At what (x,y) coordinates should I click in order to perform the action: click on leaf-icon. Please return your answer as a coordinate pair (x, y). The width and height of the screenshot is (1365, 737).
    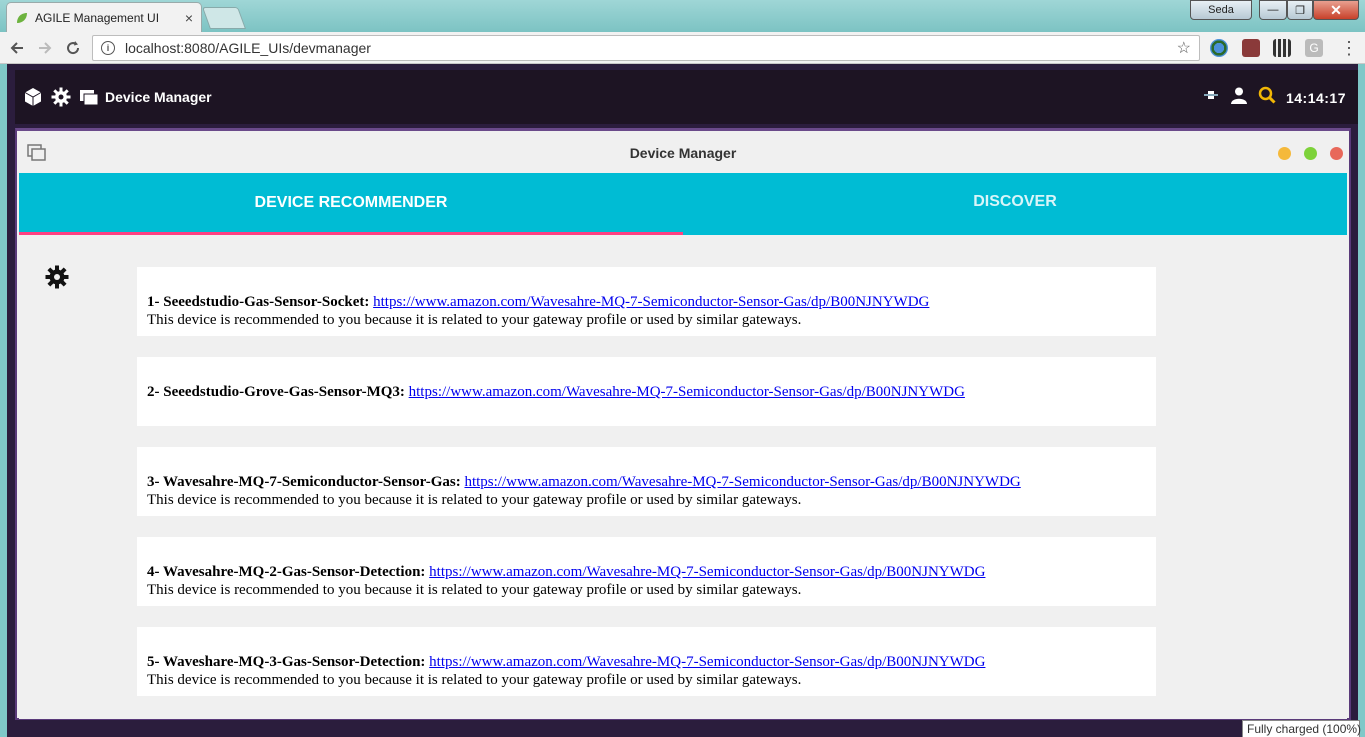
    Looking at the image, I should click on (22, 17).